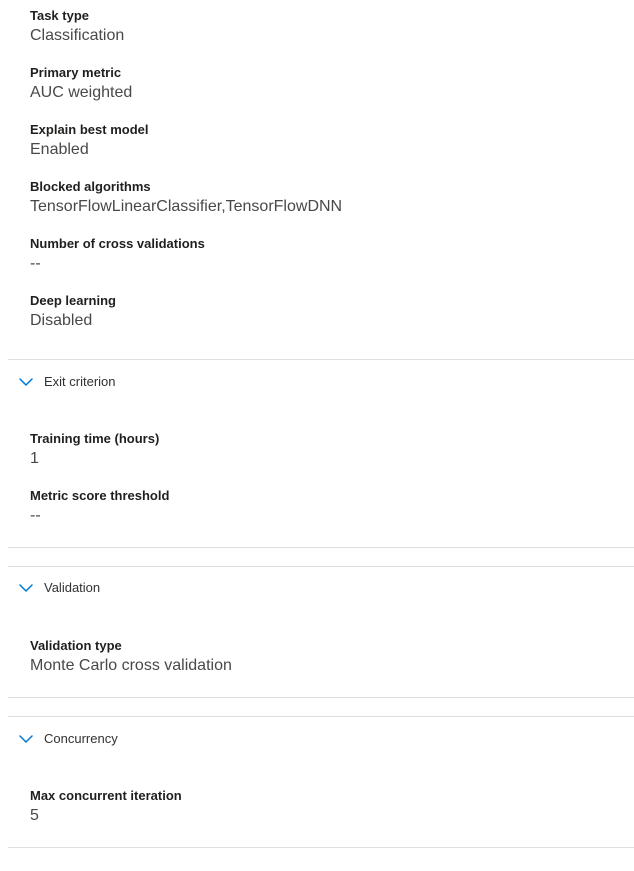  What do you see at coordinates (81, 92) in the screenshot?
I see `primary-metric-value: AUC weighted` at bounding box center [81, 92].